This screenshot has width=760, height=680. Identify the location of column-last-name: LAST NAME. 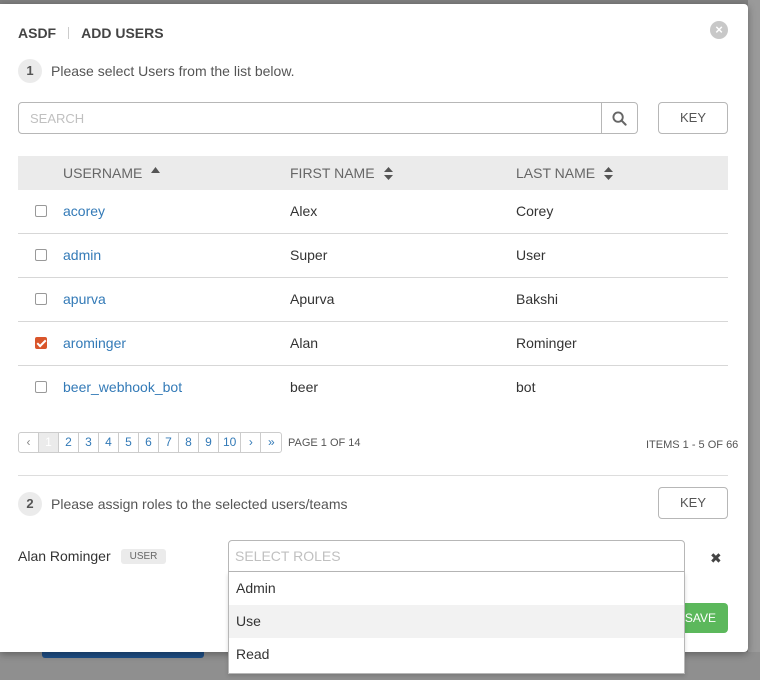
(565, 173).